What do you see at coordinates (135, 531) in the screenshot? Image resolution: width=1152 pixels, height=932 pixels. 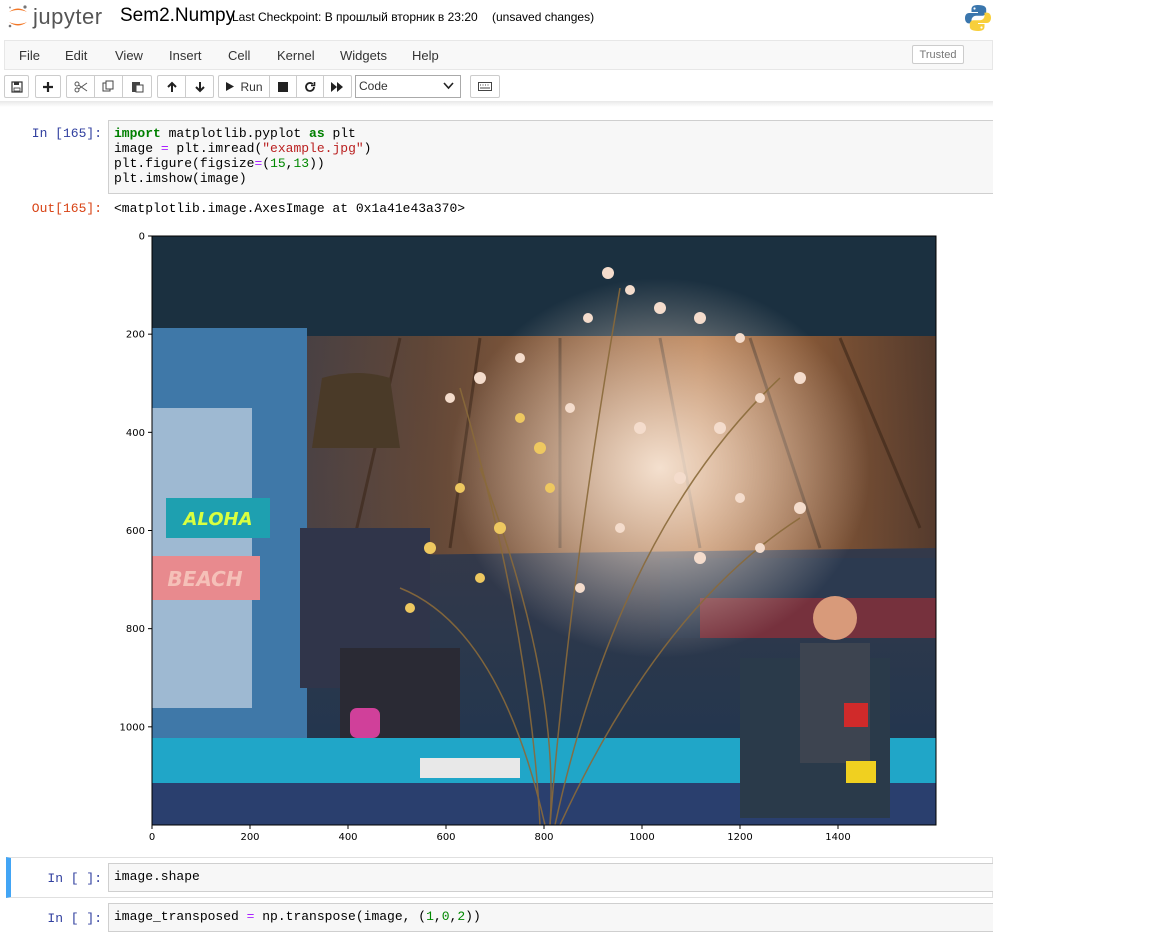 I see `y-tick-label: 600` at bounding box center [135, 531].